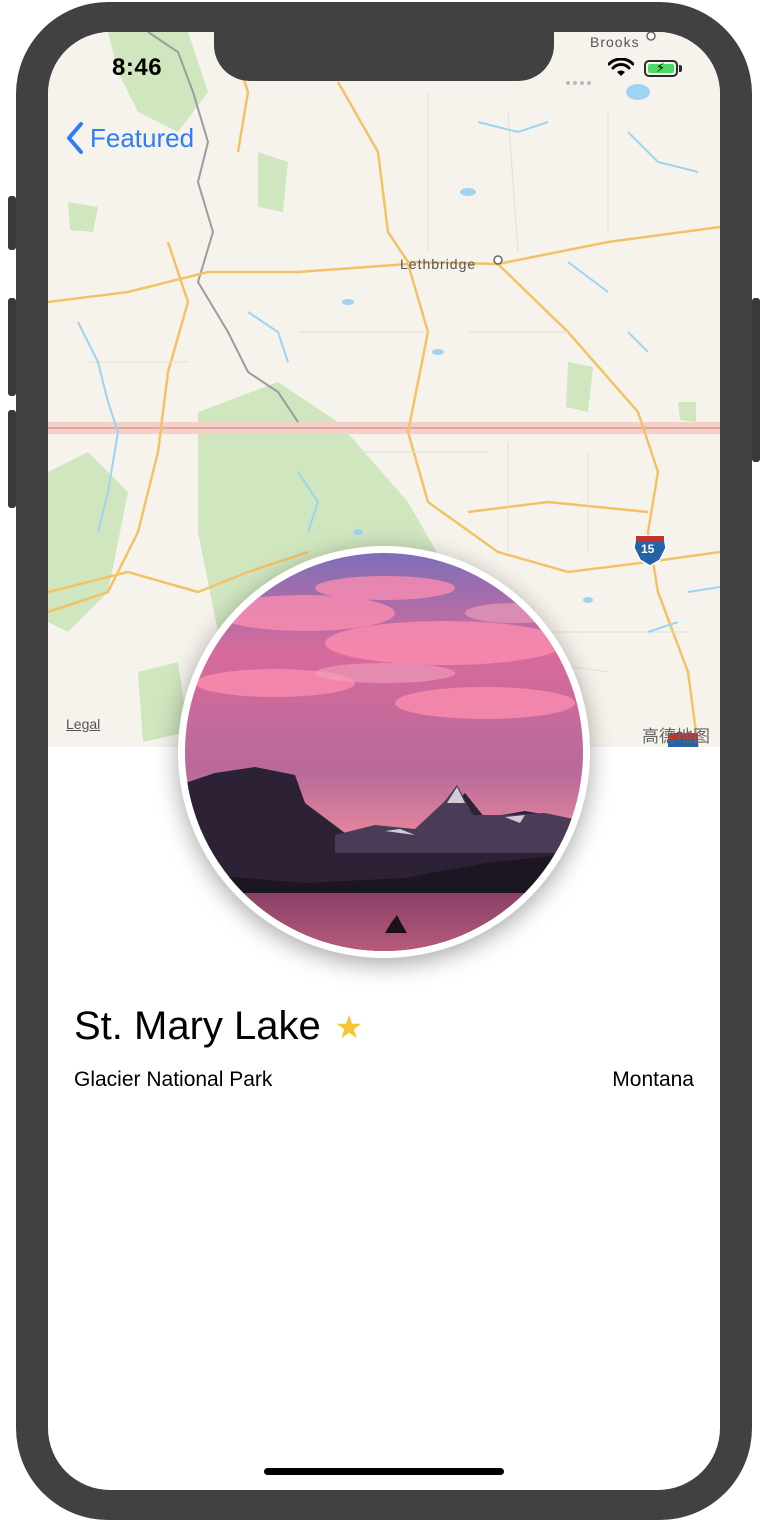 This screenshot has height=1522, width=768. Describe the element at coordinates (615, 42) in the screenshot. I see `map-label-brooks: Brooks` at that location.